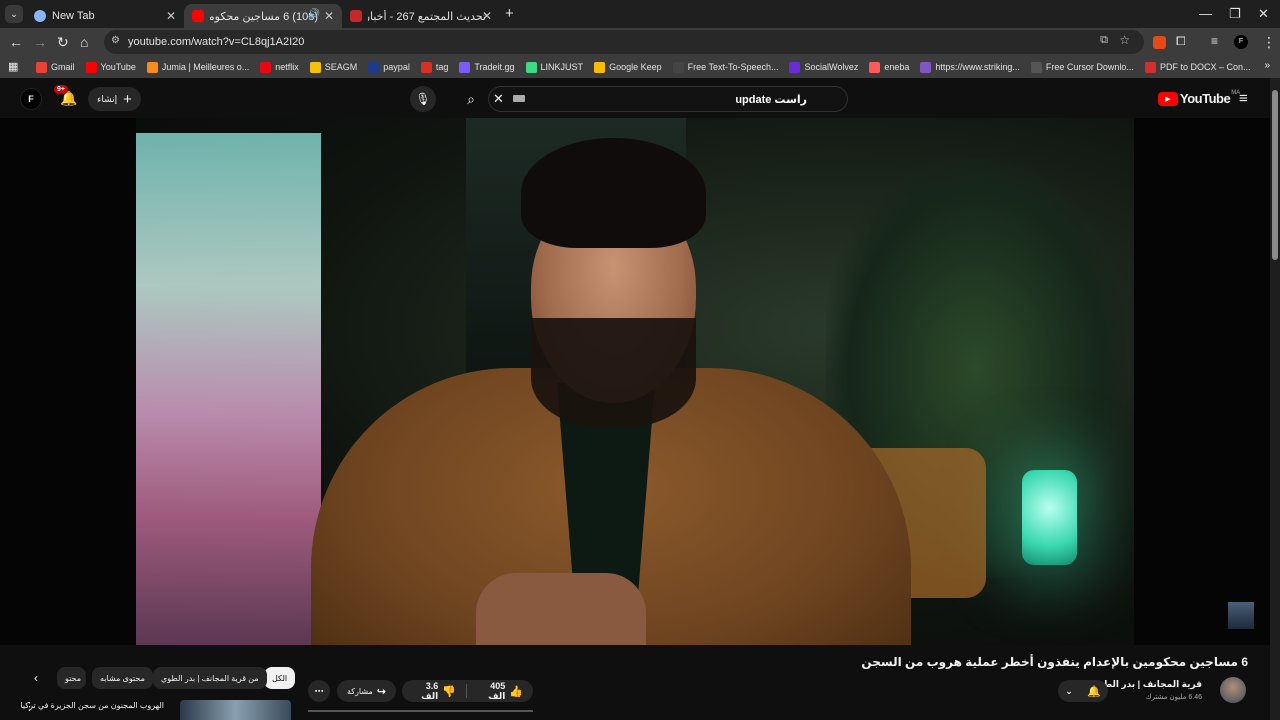  Describe the element at coordinates (494, 67) in the screenshot. I see `bookmark-label: Tradeit.gg` at that location.